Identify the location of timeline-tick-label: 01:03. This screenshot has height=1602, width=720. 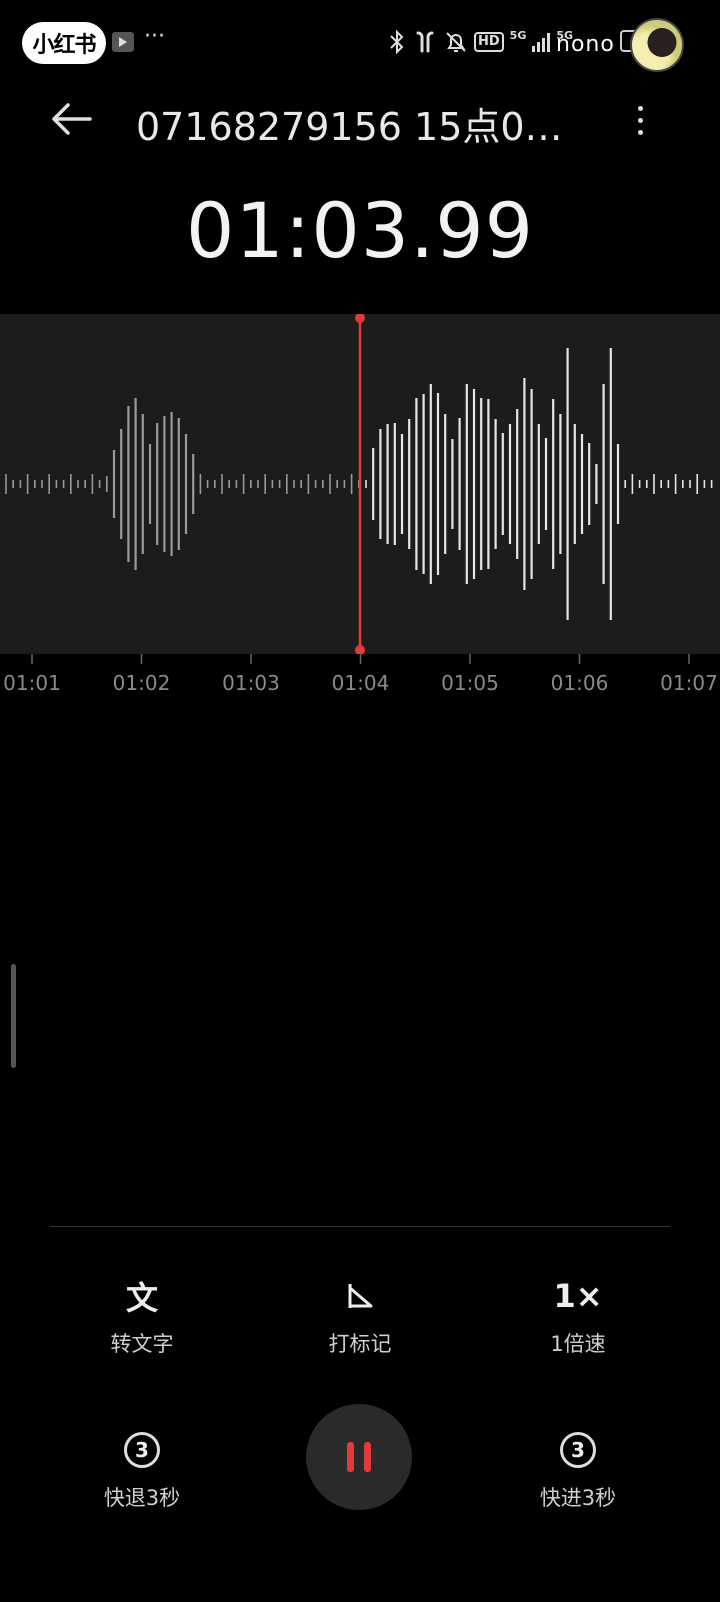
(251, 683).